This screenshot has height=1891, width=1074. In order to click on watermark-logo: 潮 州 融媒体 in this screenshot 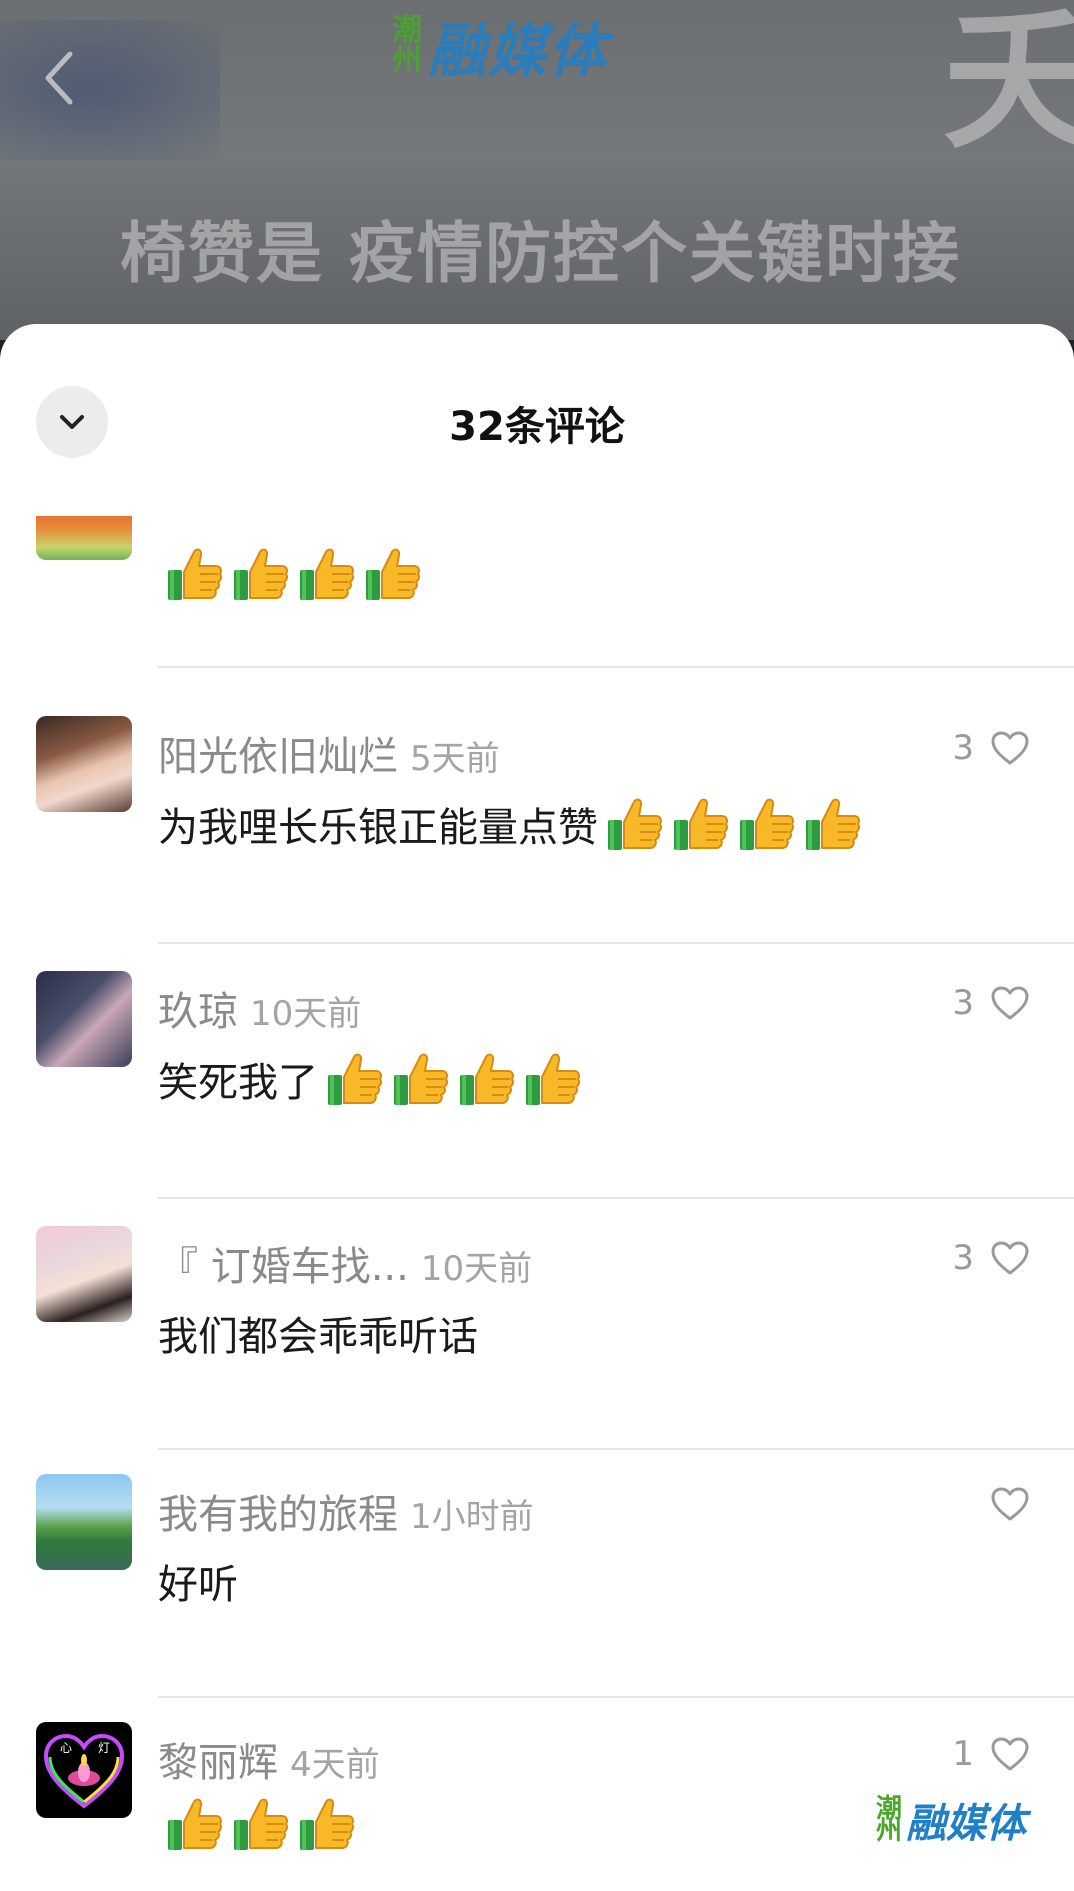, I will do `click(951, 1820)`.